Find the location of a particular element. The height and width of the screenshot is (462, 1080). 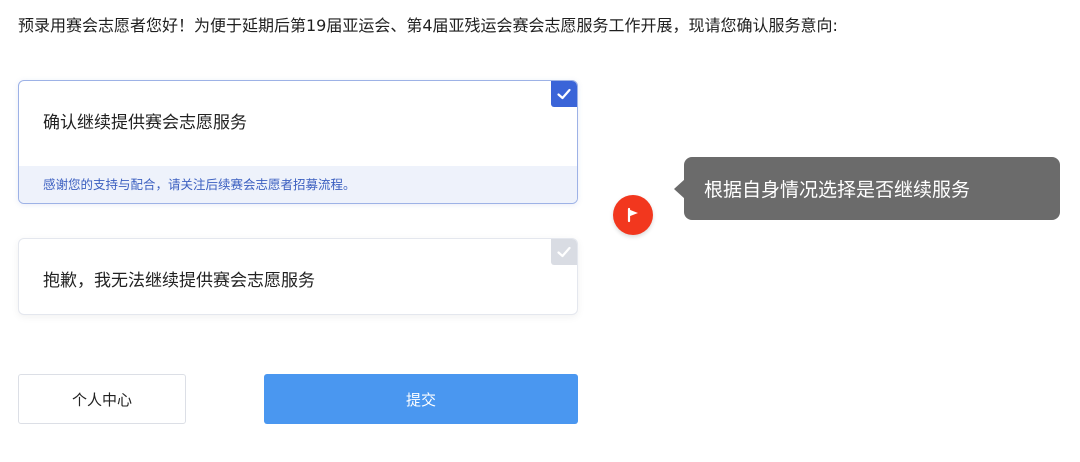

option-decline-service: 抱歉，我无法继续提供赛会志愿服务 is located at coordinates (298, 276).